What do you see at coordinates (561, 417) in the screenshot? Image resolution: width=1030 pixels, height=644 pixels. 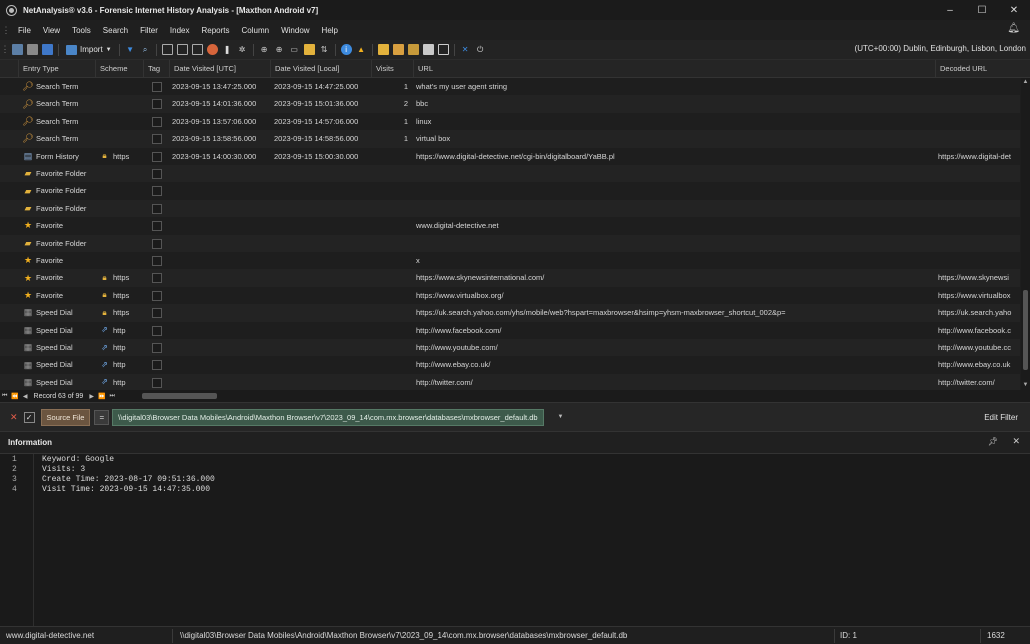 I see `filter-dropdown-icon: ▼` at bounding box center [561, 417].